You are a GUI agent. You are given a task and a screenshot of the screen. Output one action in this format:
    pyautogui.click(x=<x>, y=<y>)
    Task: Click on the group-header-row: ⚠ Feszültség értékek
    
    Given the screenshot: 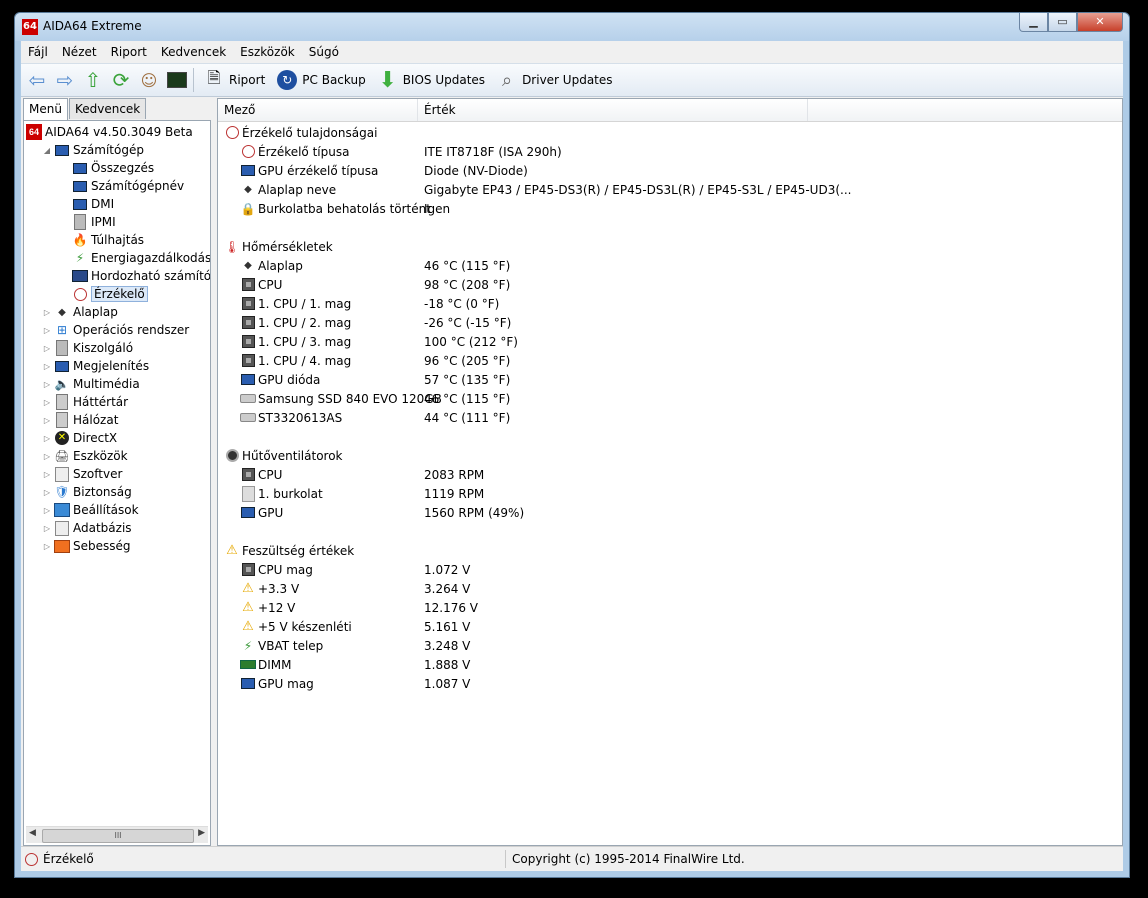 What is the action you would take?
    pyautogui.click(x=670, y=550)
    